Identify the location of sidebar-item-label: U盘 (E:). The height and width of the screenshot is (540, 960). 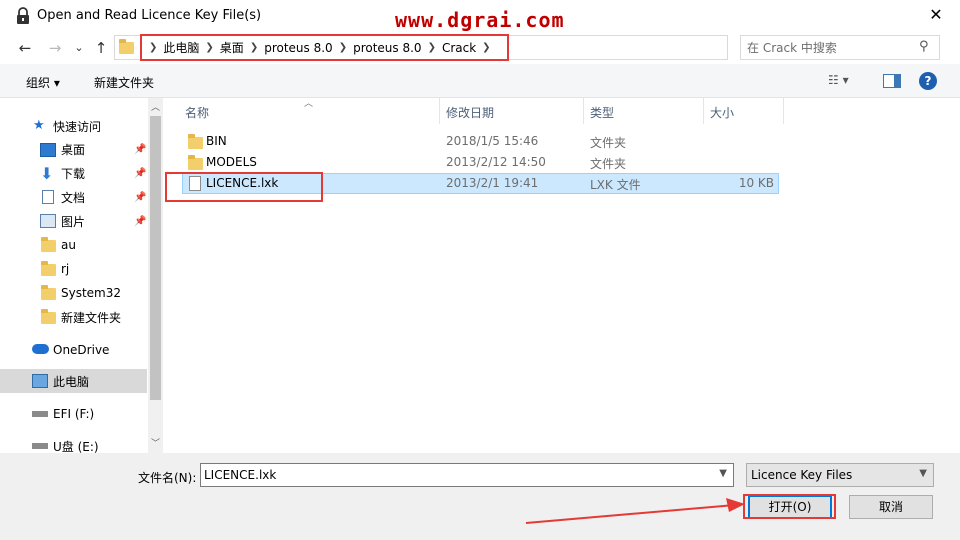
(76, 446).